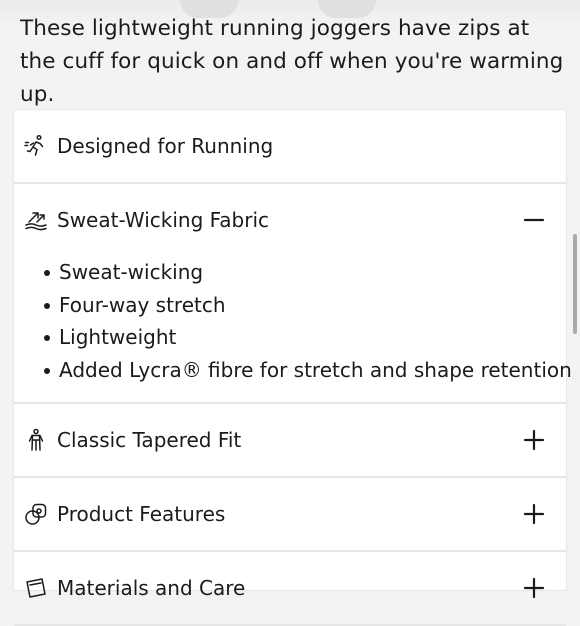  What do you see at coordinates (304, 337) in the screenshot?
I see `list-item: Lightweight` at bounding box center [304, 337].